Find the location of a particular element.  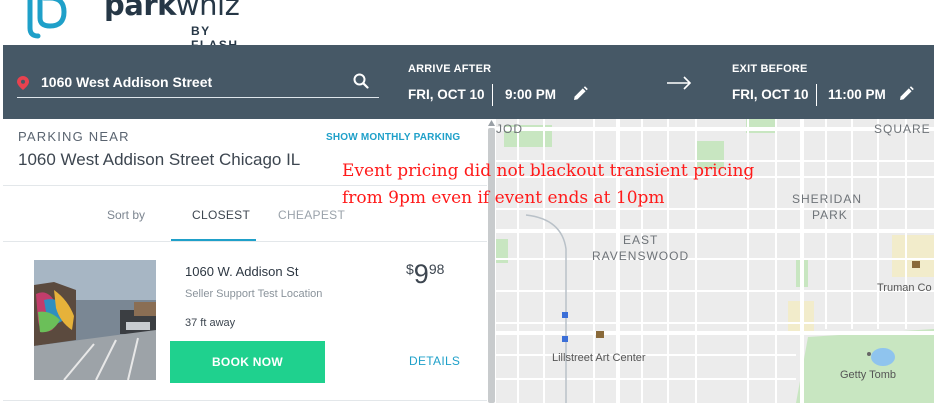

map-label-truman: Truman Co is located at coordinates (904, 288).